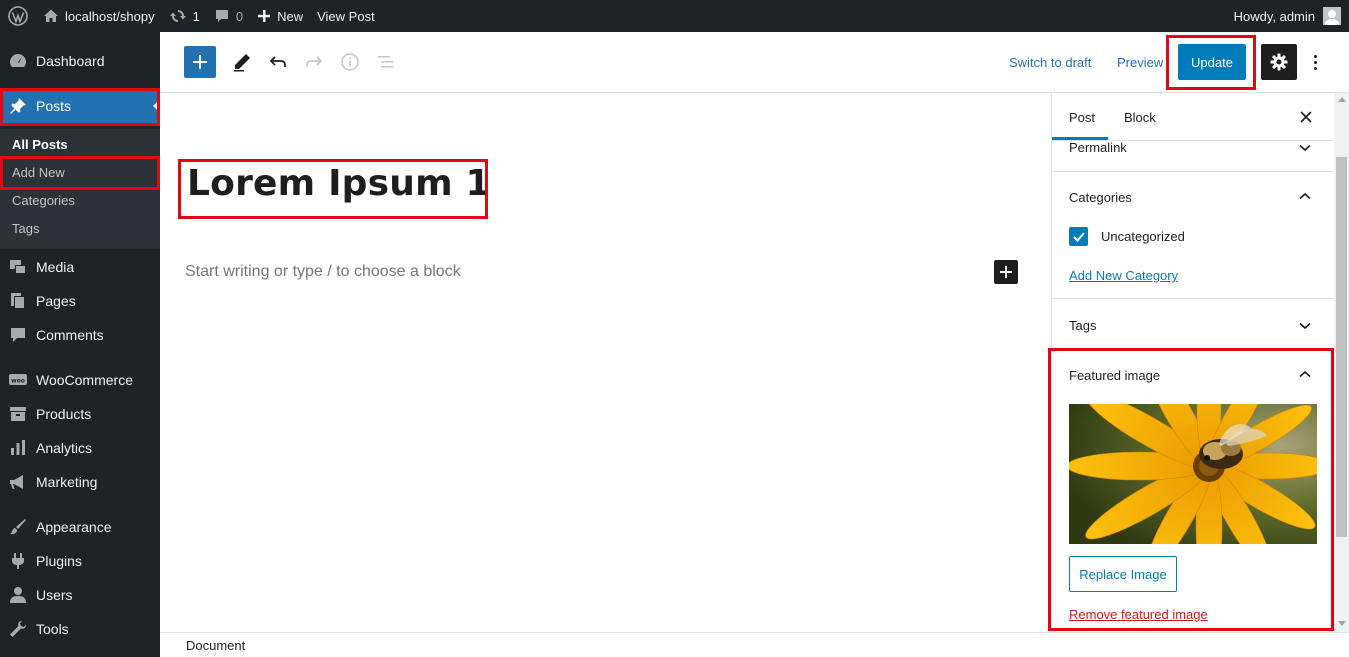 This screenshot has height=657, width=1349. What do you see at coordinates (156, 106) in the screenshot?
I see `current-menu-arrow` at bounding box center [156, 106].